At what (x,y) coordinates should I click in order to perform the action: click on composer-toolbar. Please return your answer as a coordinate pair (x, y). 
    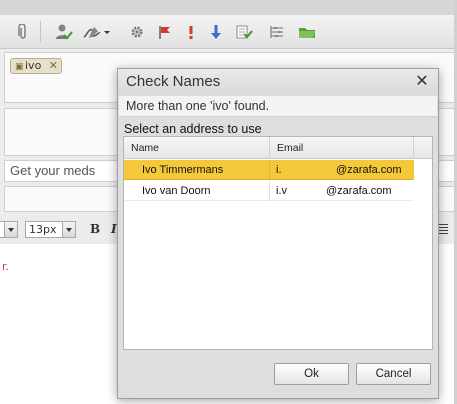
    Looking at the image, I should click on (228, 32).